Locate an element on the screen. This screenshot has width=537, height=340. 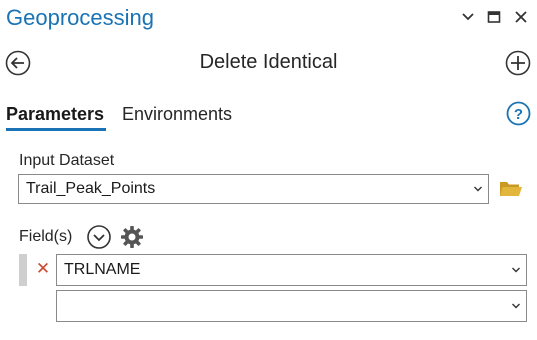
input-dataset-value: Trail_Peak_Points is located at coordinates (91, 188).